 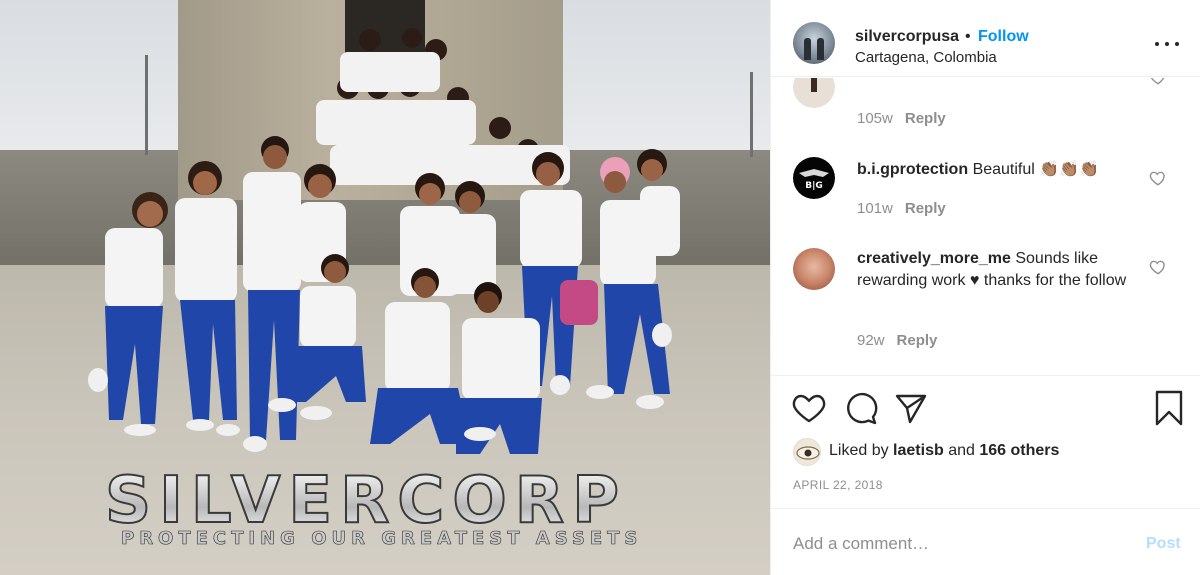 What do you see at coordinates (859, 450) in the screenshot?
I see `likes-prefix: Liked by` at bounding box center [859, 450].